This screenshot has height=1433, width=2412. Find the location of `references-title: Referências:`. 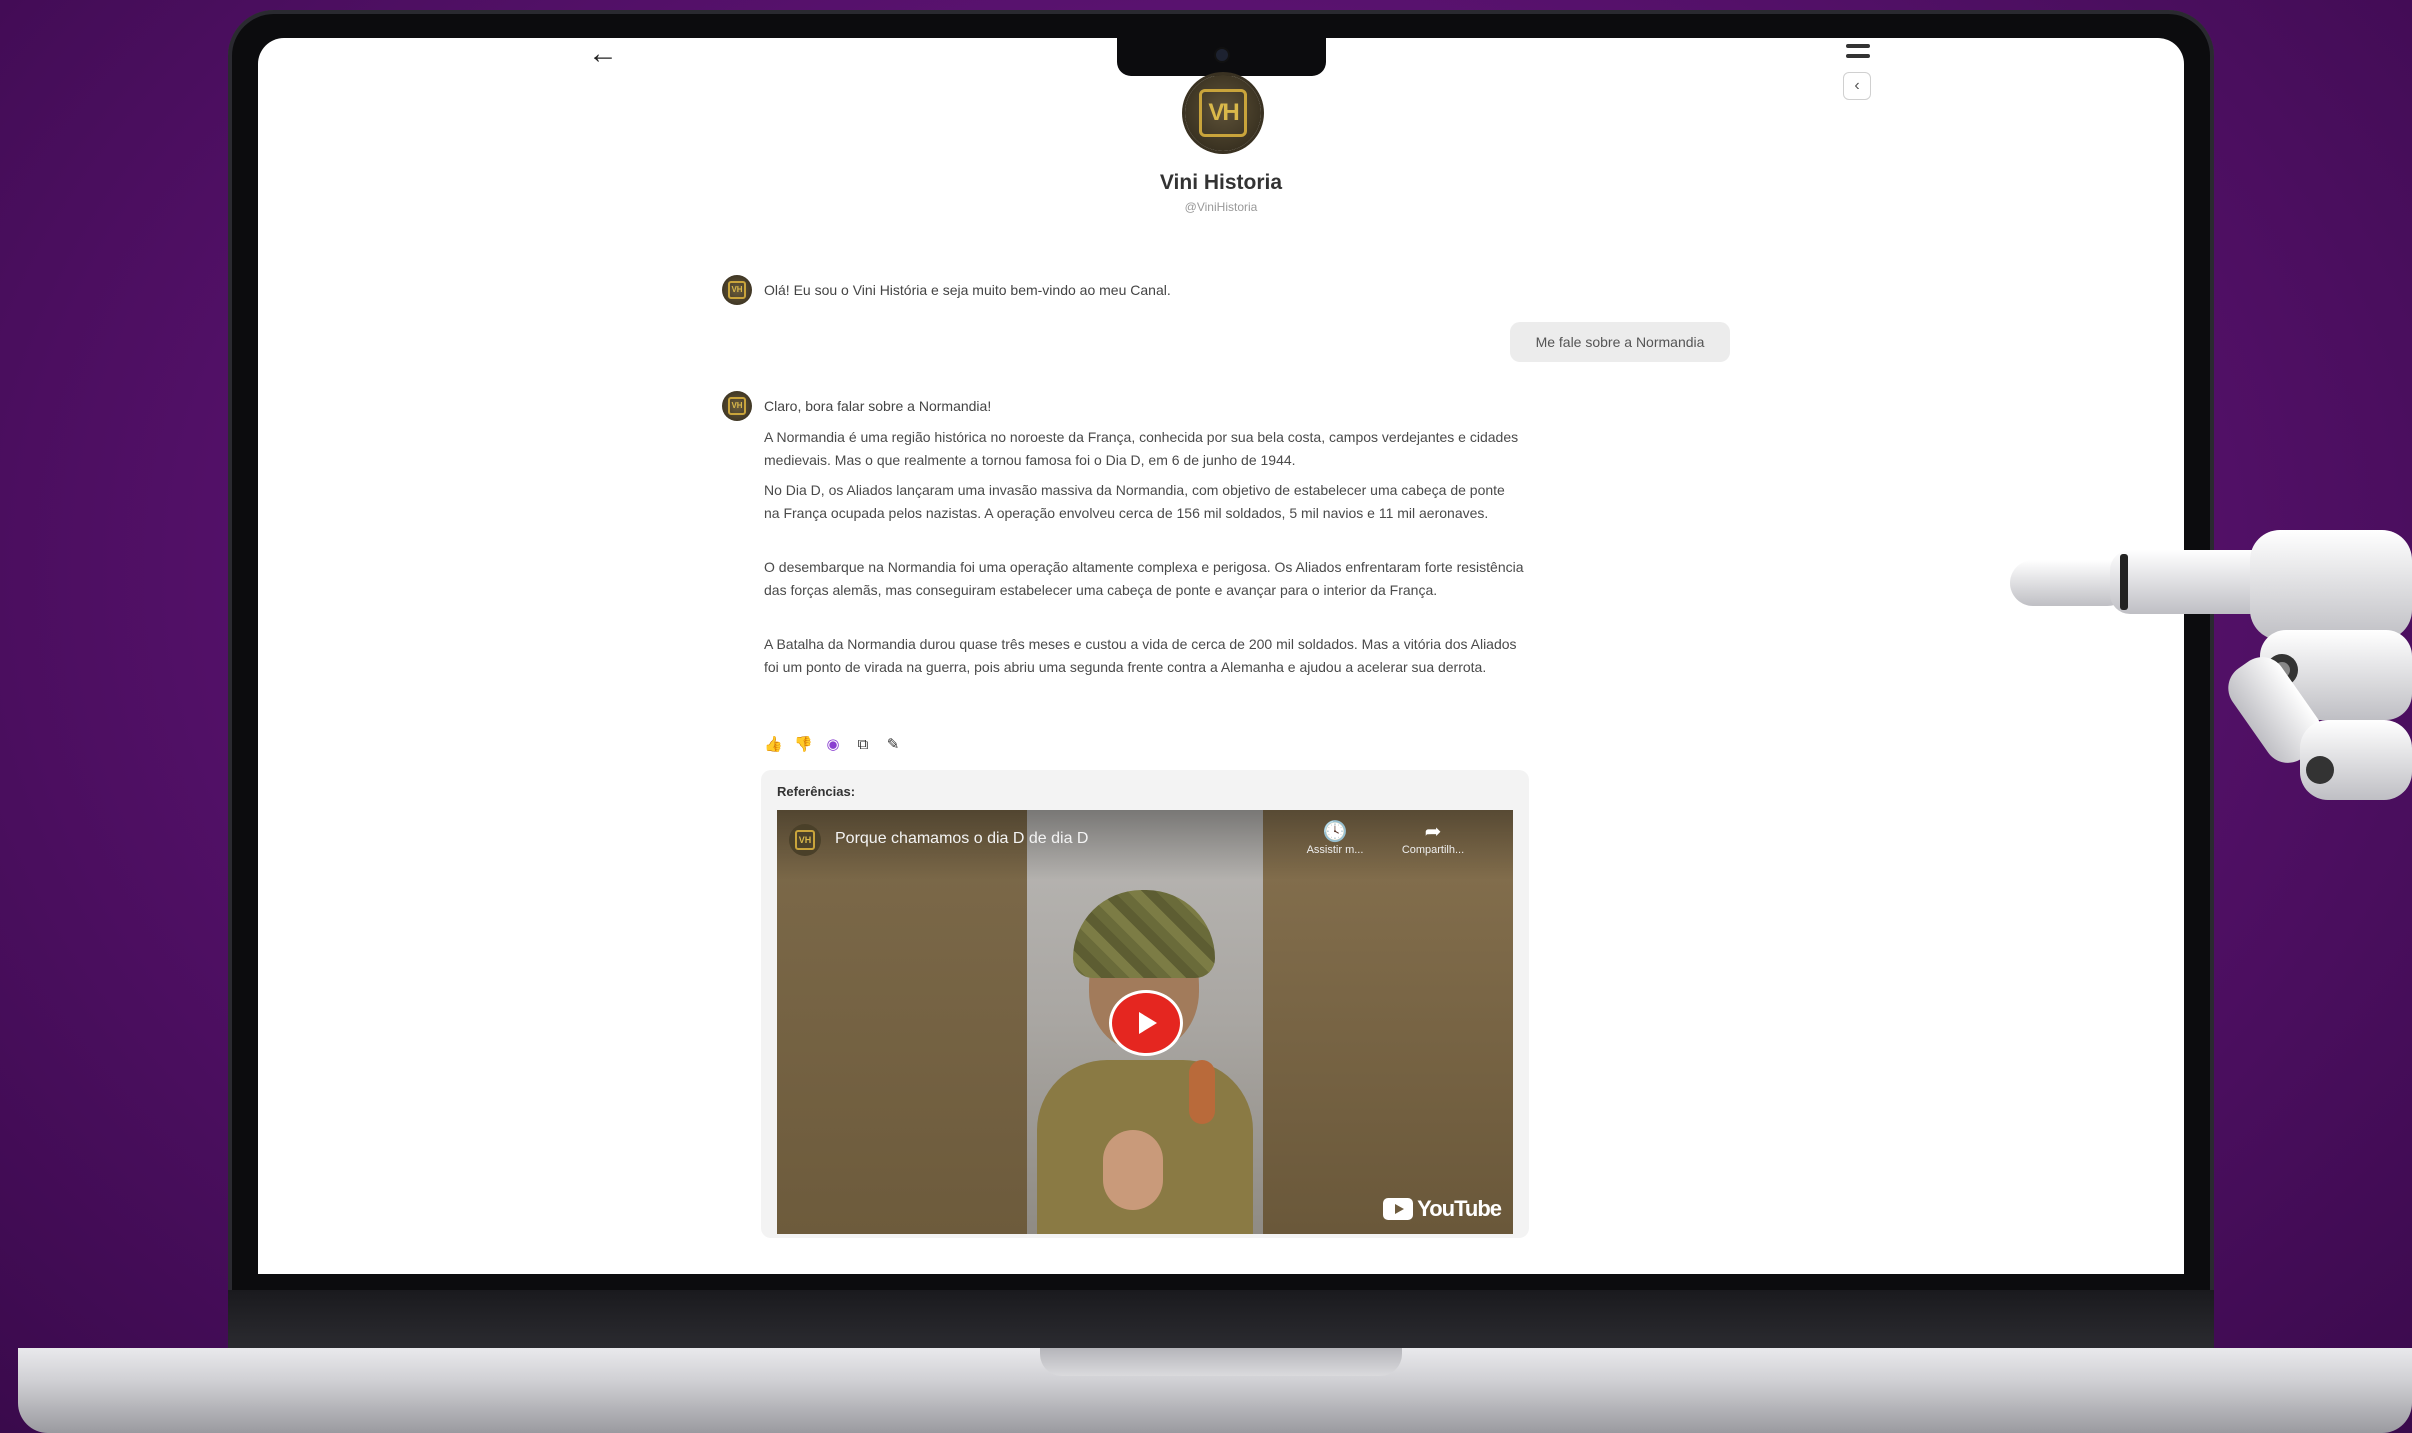

references-title: Referências: is located at coordinates (816, 791).